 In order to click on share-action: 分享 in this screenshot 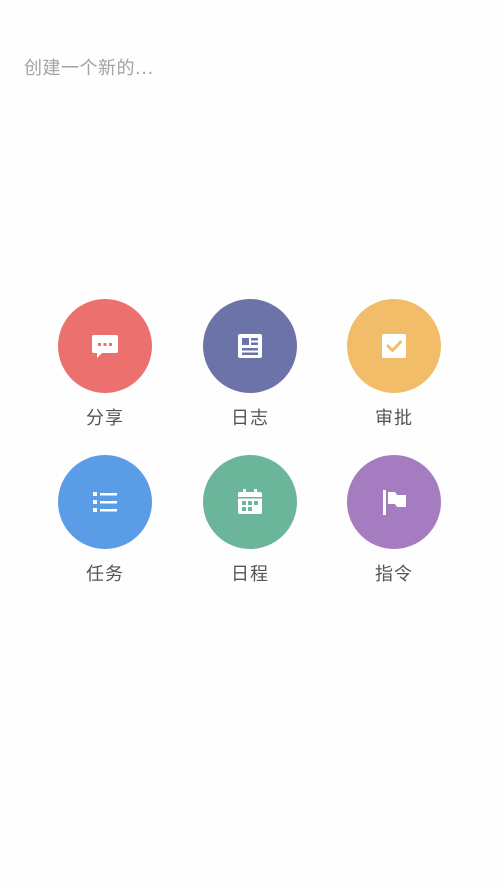, I will do `click(105, 369)`.